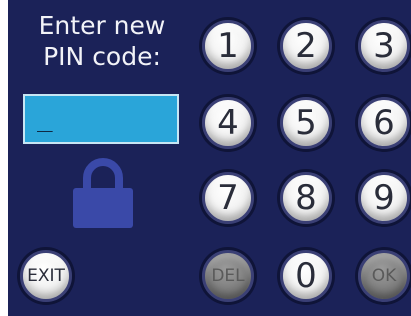 The width and height of the screenshot is (411, 316). I want to click on key-3: 3, so click(384, 46).